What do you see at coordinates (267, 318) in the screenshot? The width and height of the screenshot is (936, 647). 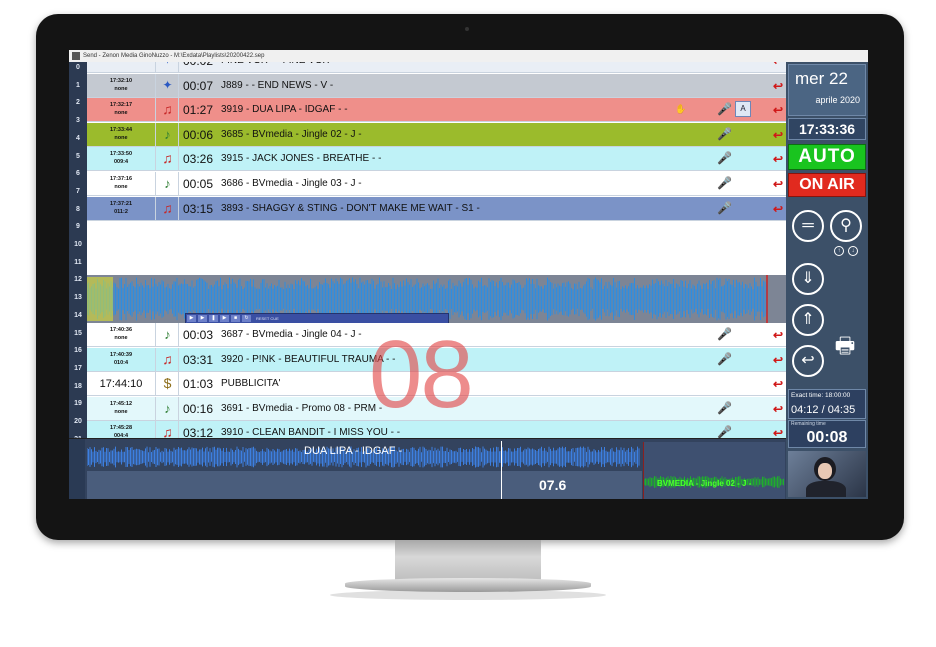 I see `reset-cue-label: RESET CUE` at bounding box center [267, 318].